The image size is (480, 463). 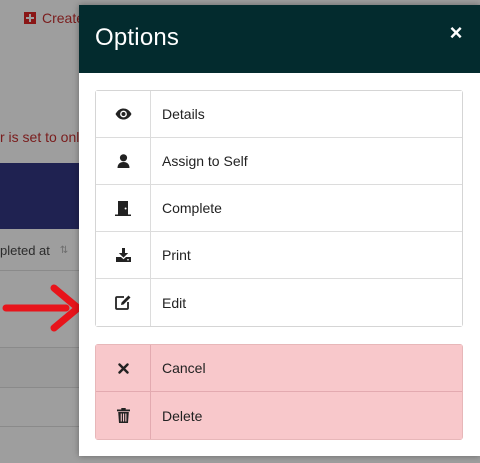 I want to click on table-header-band, so click(x=45, y=196).